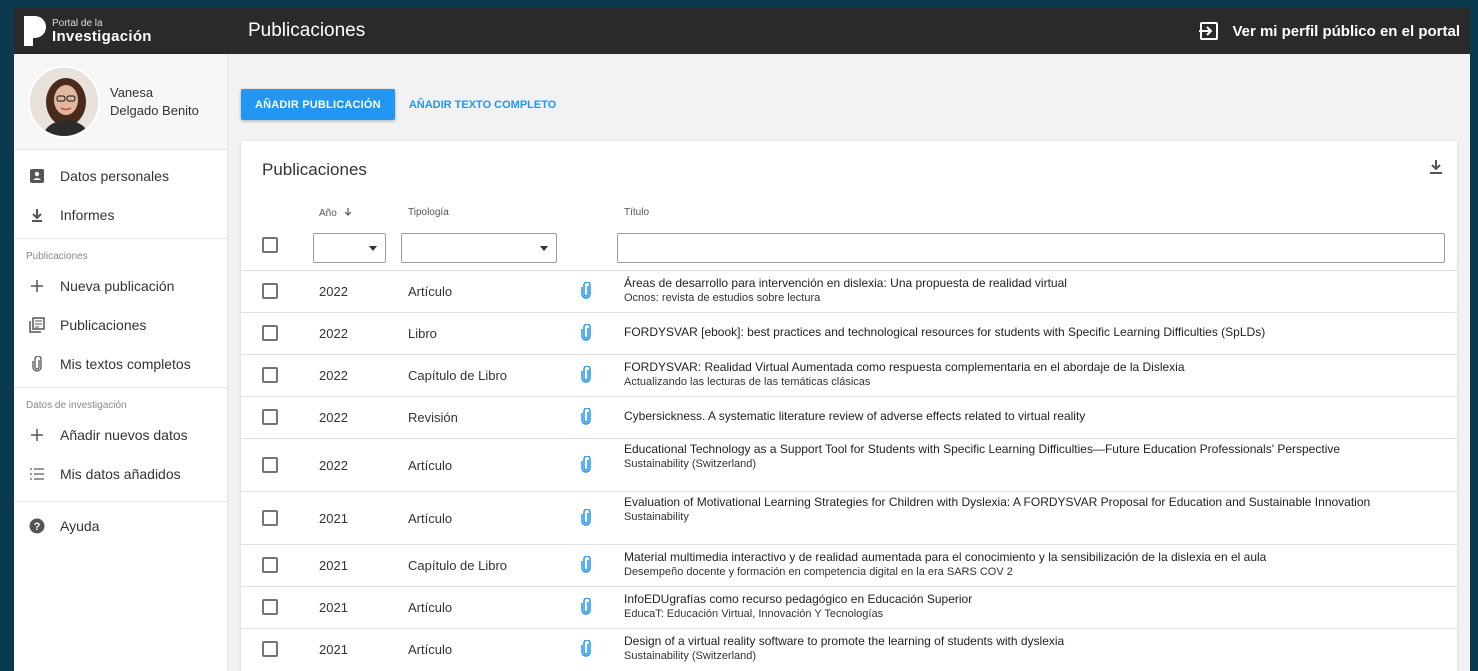  I want to click on sidebar-item-datos-personales: Datos personales, so click(120, 175).